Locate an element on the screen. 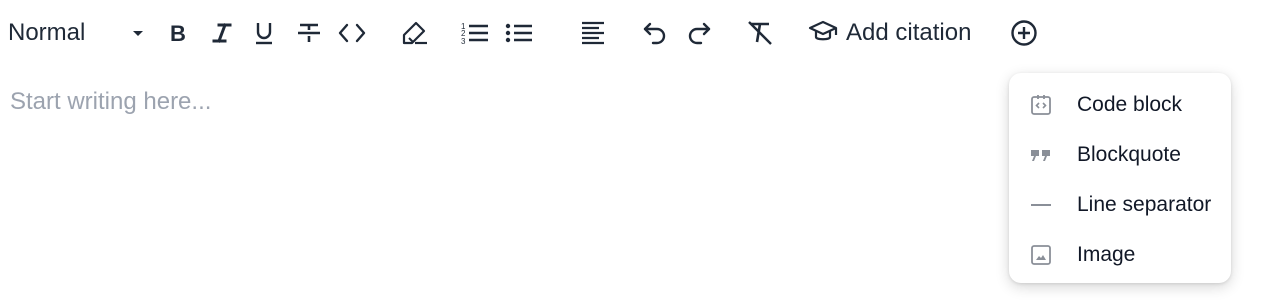 This screenshot has width=1280, height=308. menu-item-label: Code block is located at coordinates (1130, 104).